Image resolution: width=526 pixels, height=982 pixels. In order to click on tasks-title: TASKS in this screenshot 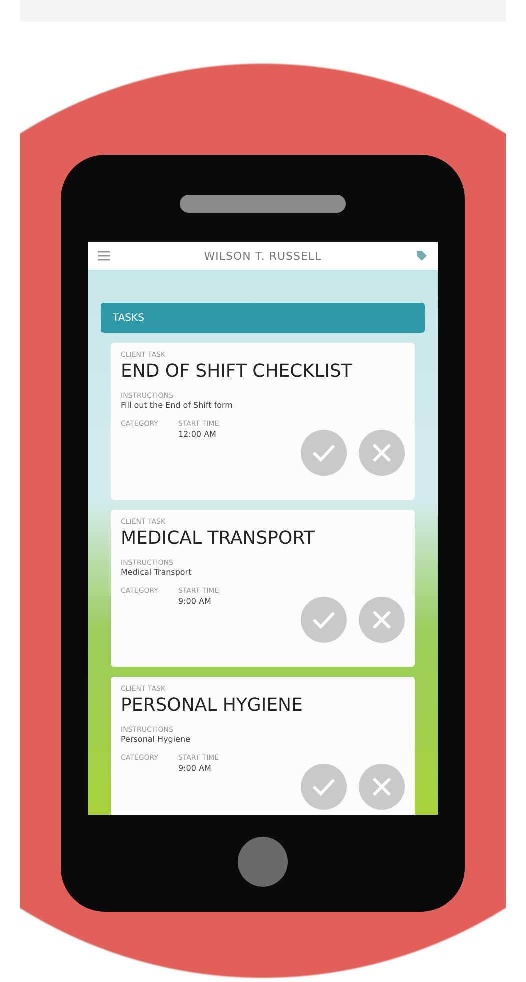, I will do `click(128, 318)`.